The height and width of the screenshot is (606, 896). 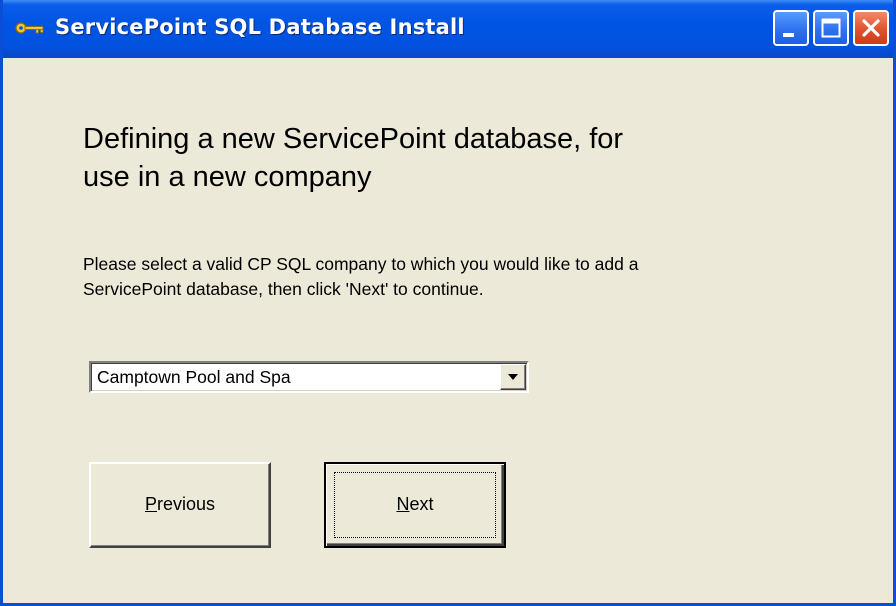 I want to click on next-button: Next, so click(x=415, y=505).